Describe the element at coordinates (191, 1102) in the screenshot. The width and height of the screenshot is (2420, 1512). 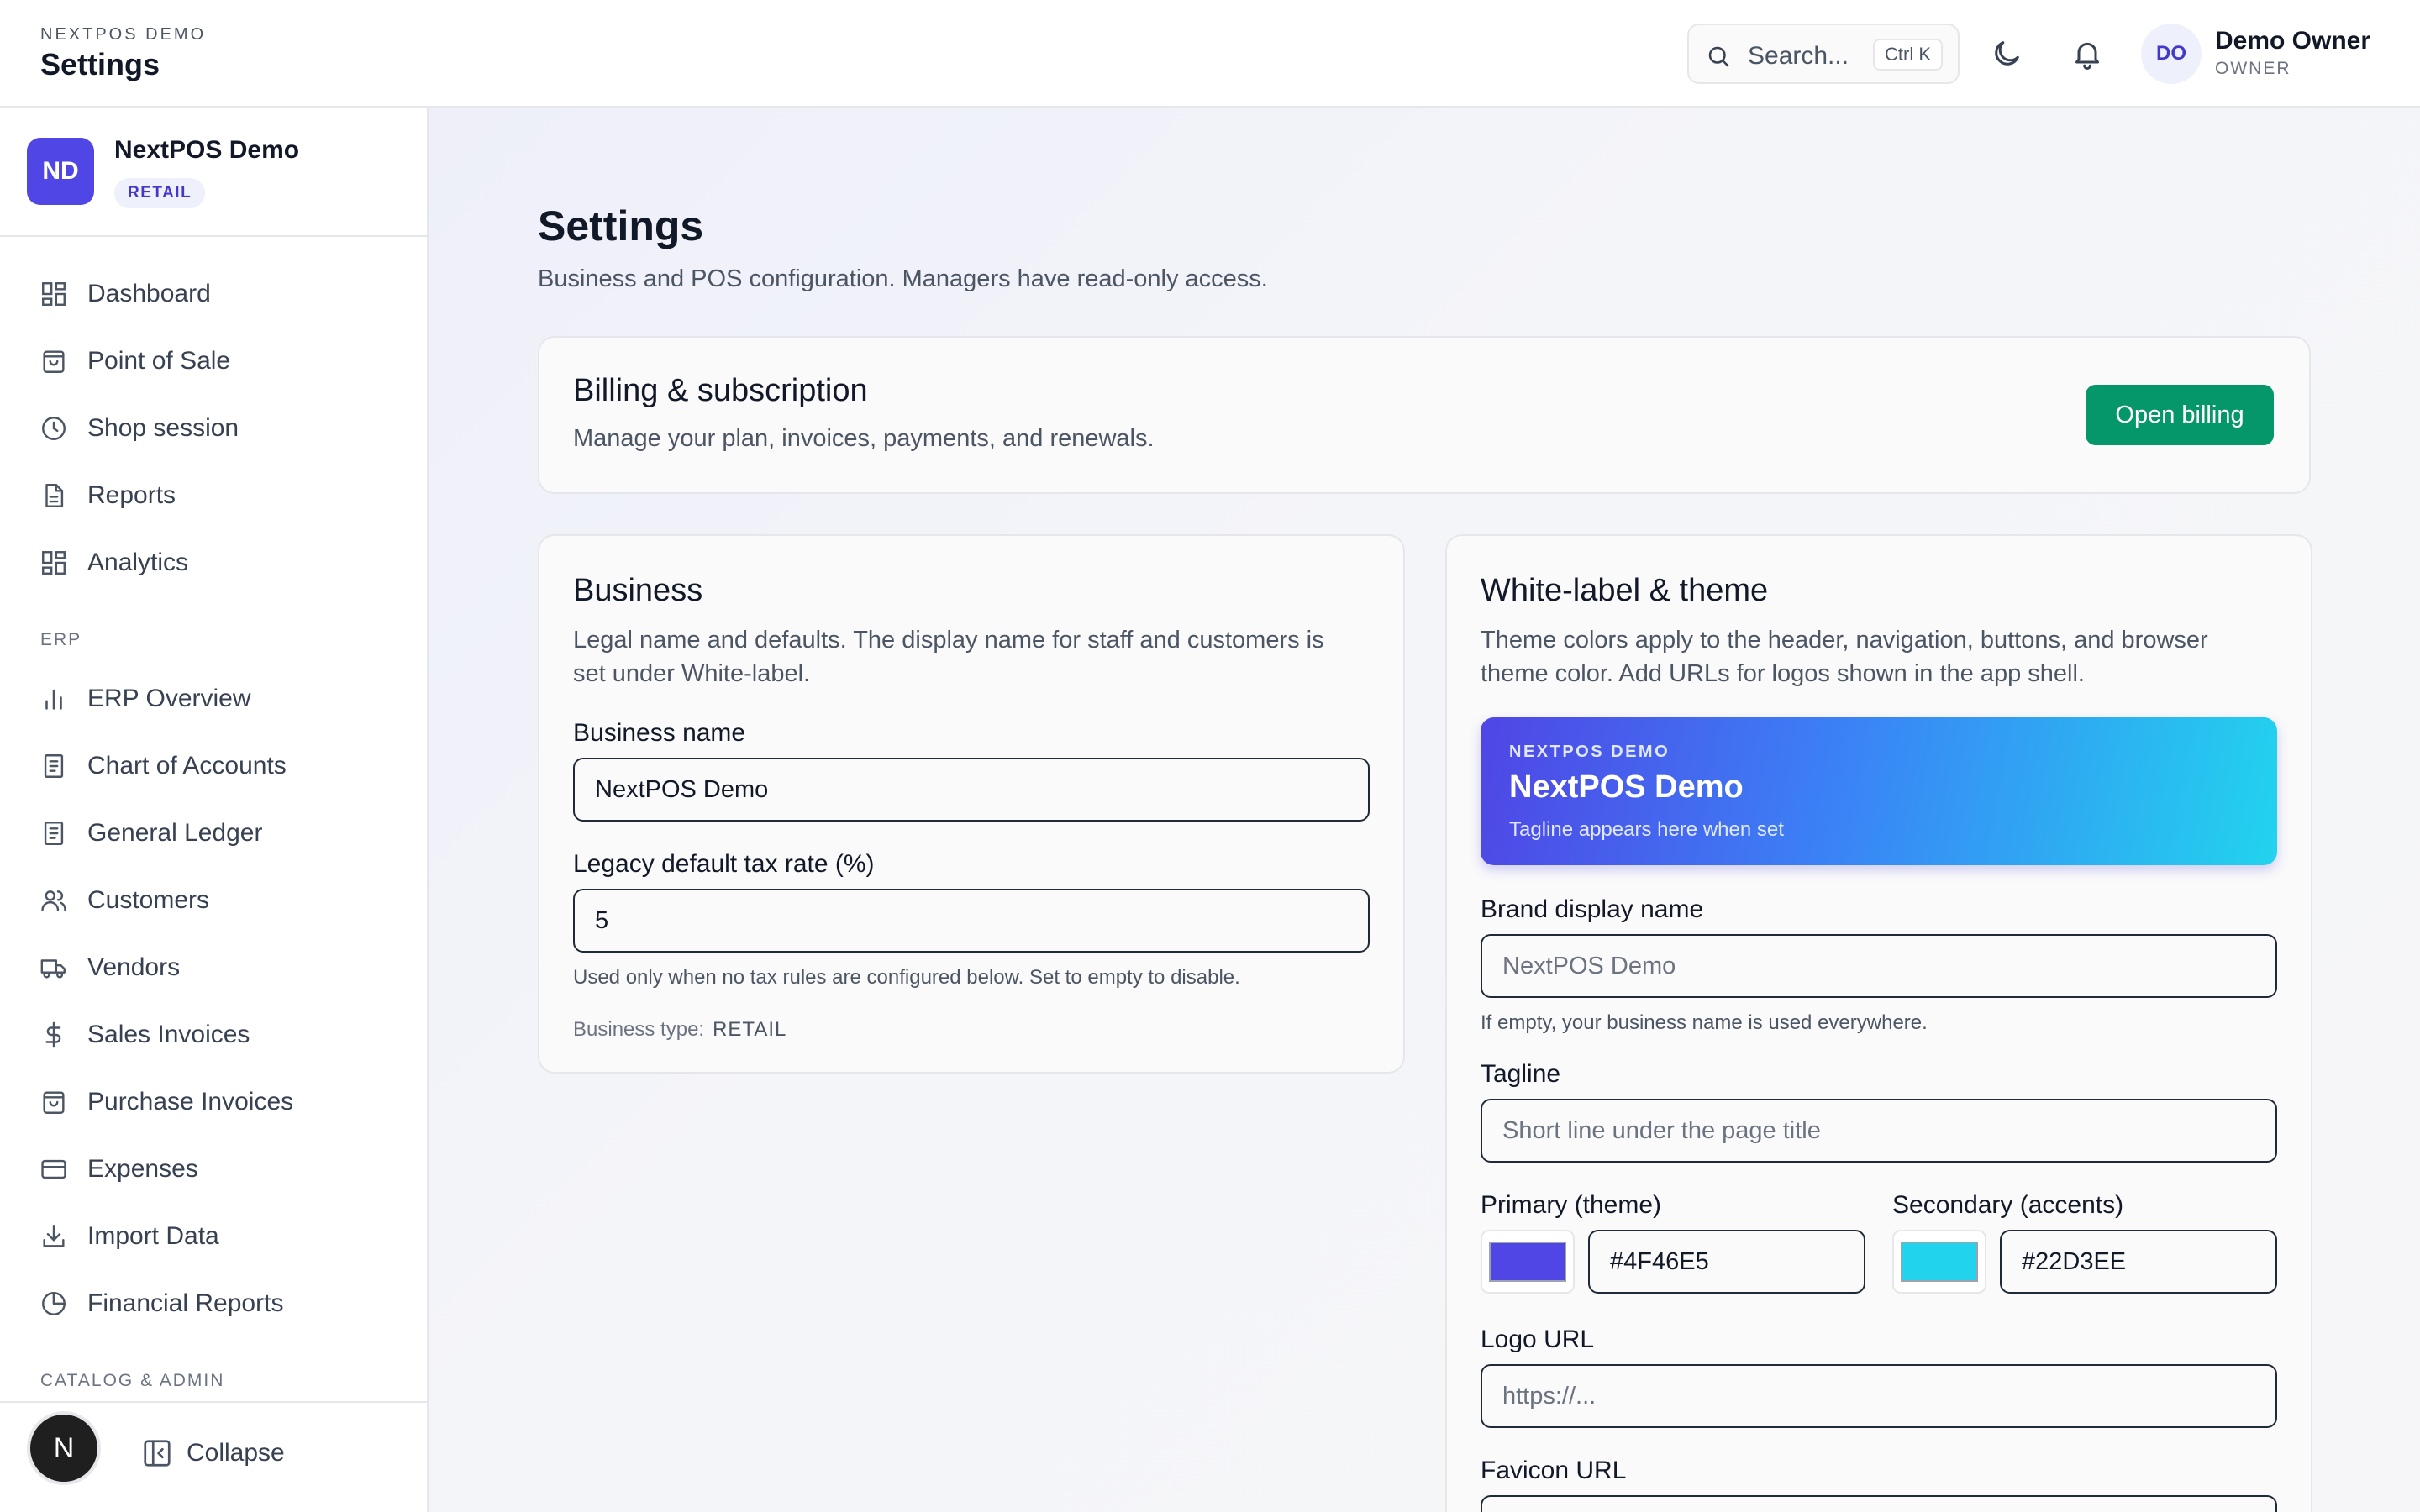
I see `sidebar-item-label: Purchase Invoices` at that location.